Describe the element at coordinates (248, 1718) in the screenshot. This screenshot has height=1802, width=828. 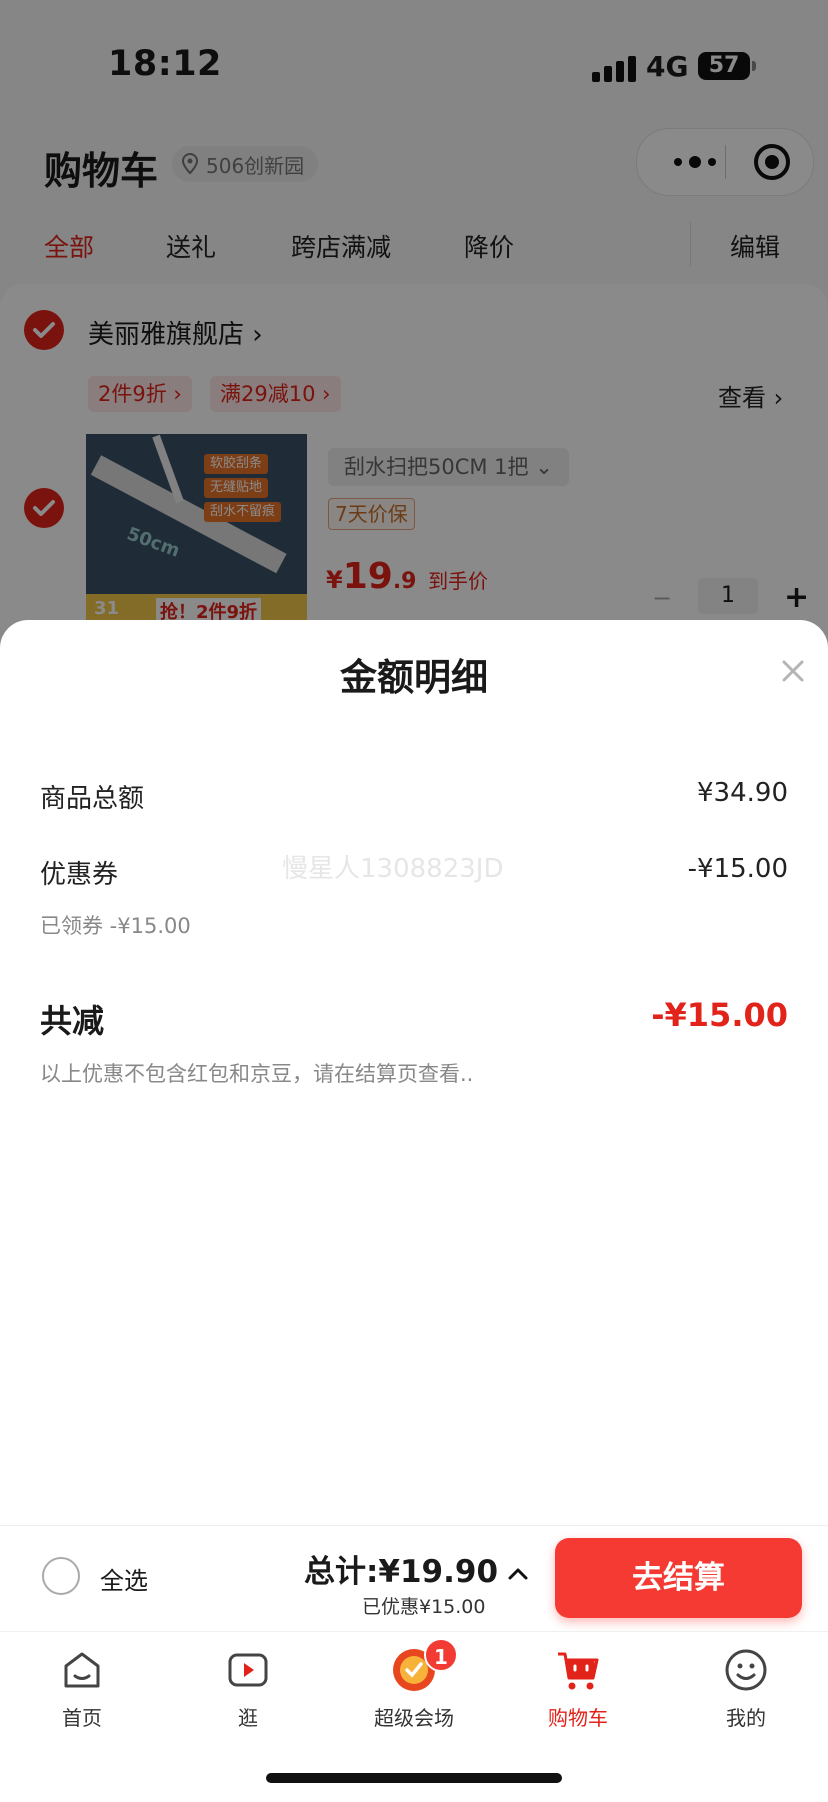
I see `tab-label: 逛` at that location.